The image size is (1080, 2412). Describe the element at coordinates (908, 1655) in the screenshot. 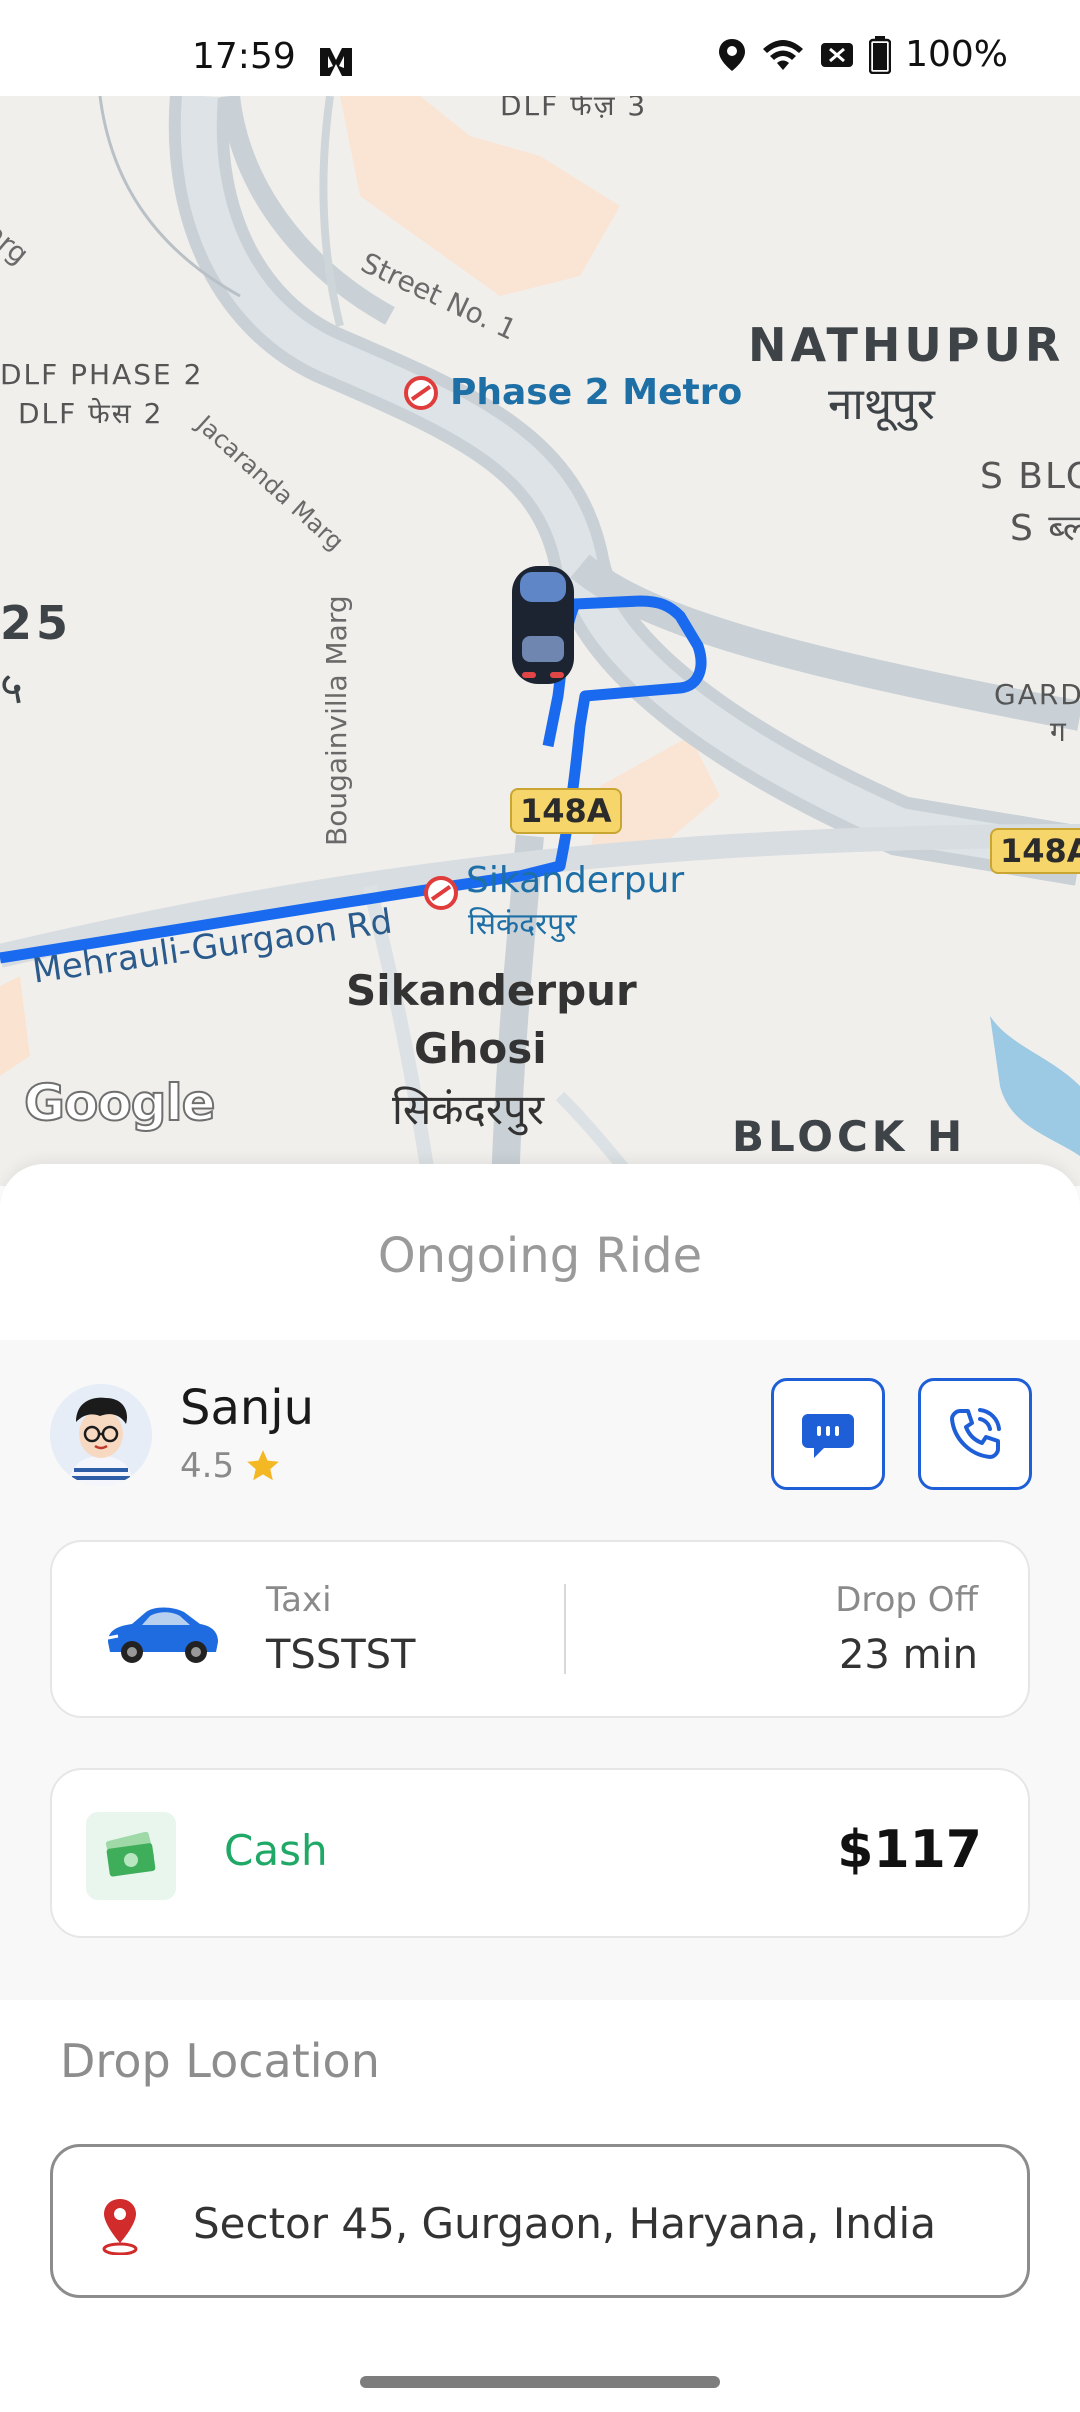

I see `dropoff-eta: 23 min` at that location.